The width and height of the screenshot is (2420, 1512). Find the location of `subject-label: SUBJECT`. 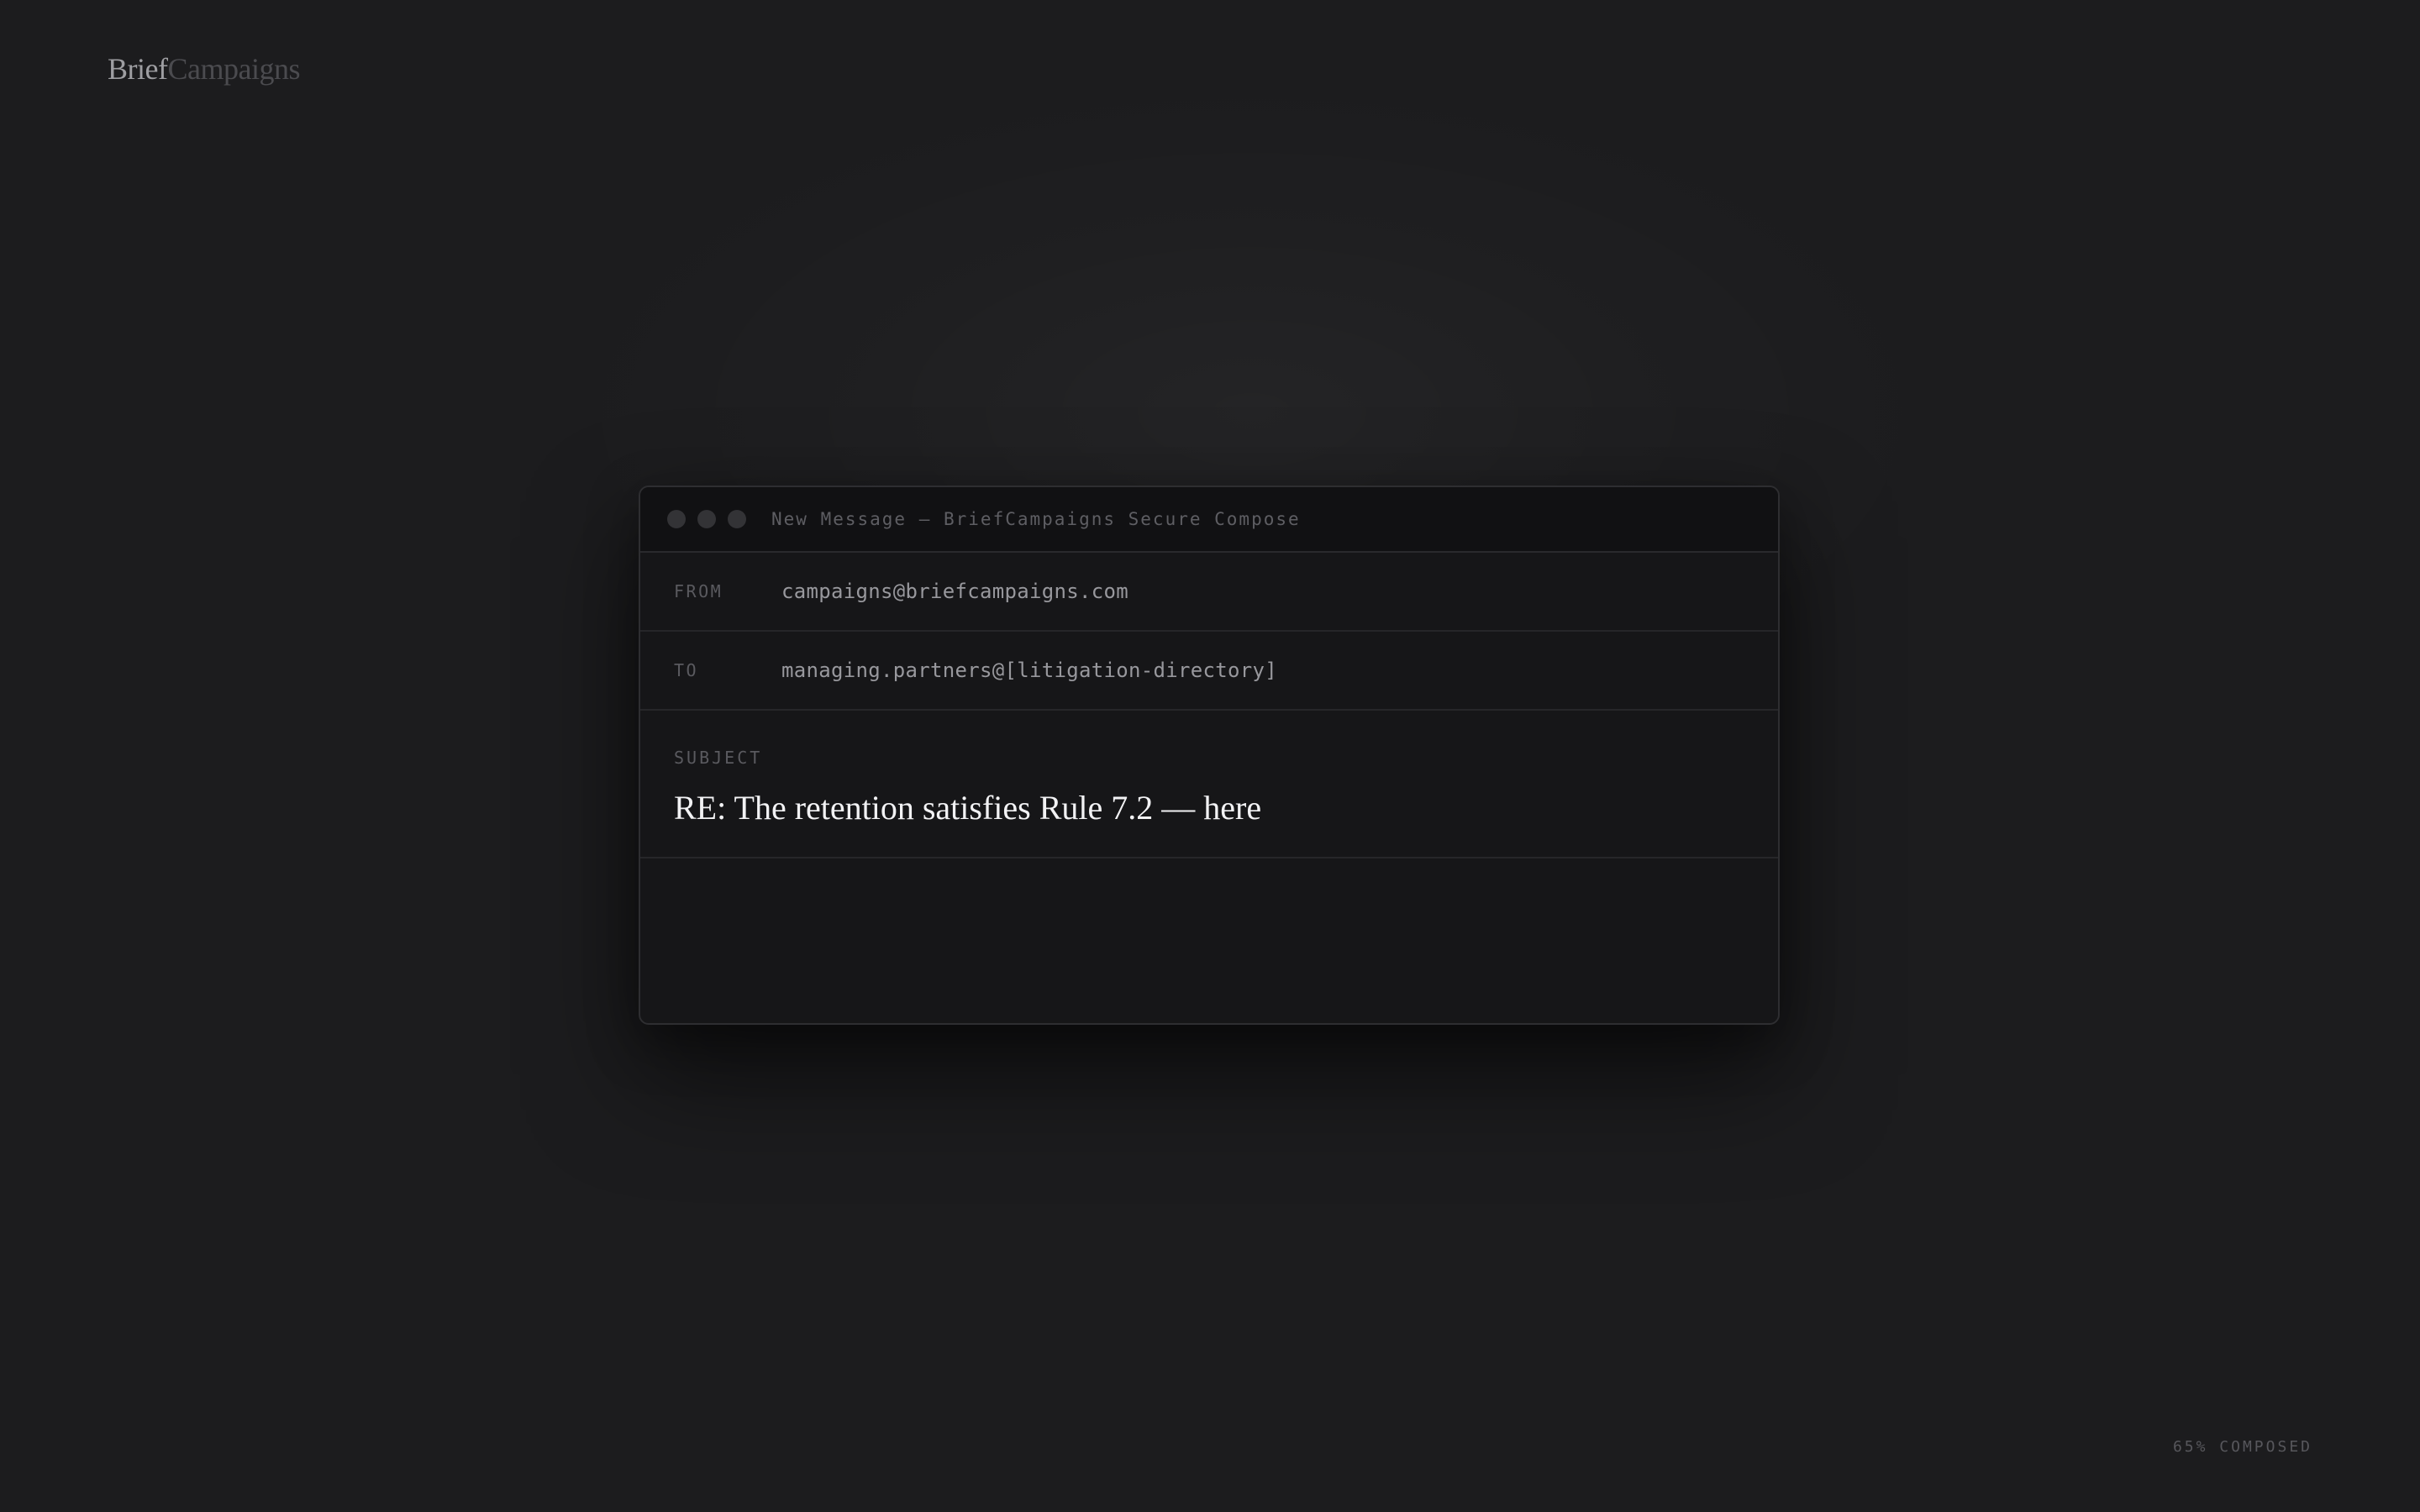

subject-label: SUBJECT is located at coordinates (719, 758).